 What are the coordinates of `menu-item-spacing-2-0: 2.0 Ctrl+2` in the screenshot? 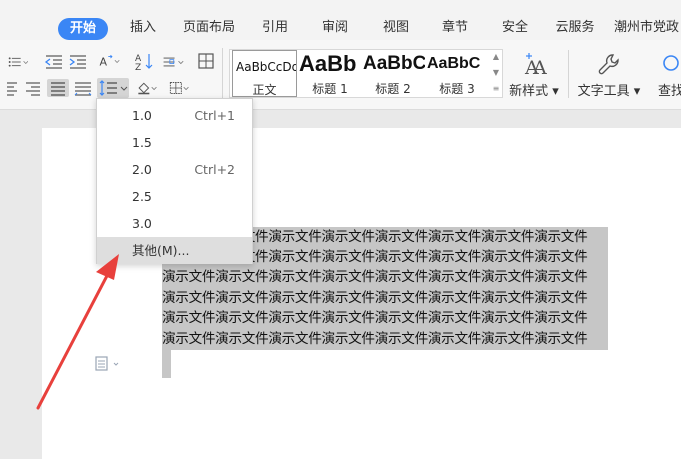 It's located at (174, 169).